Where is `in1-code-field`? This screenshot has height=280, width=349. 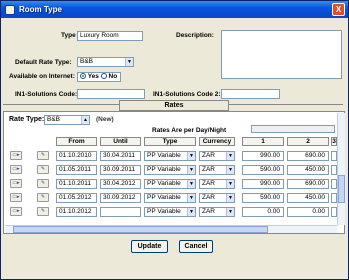
in1-code-field is located at coordinates (111, 94).